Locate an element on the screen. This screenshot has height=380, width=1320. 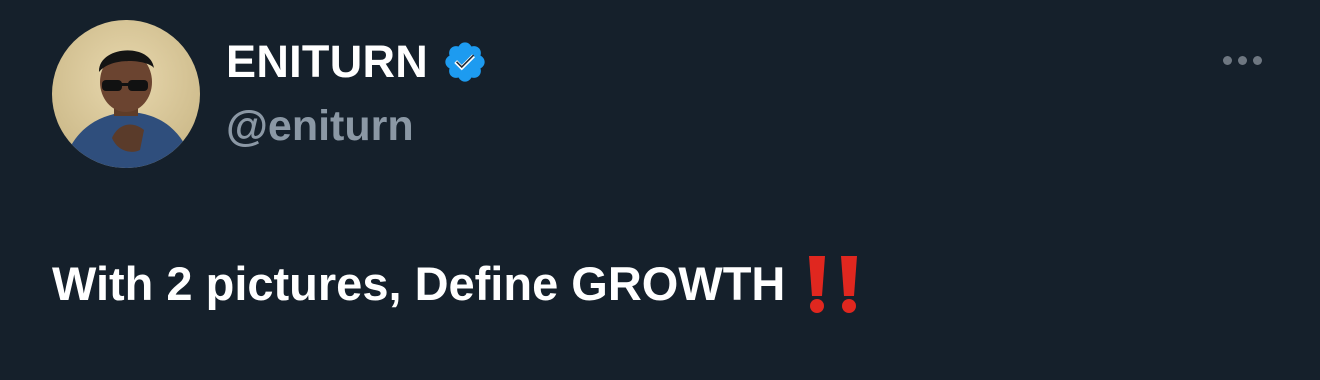
avatar is located at coordinates (126, 94).